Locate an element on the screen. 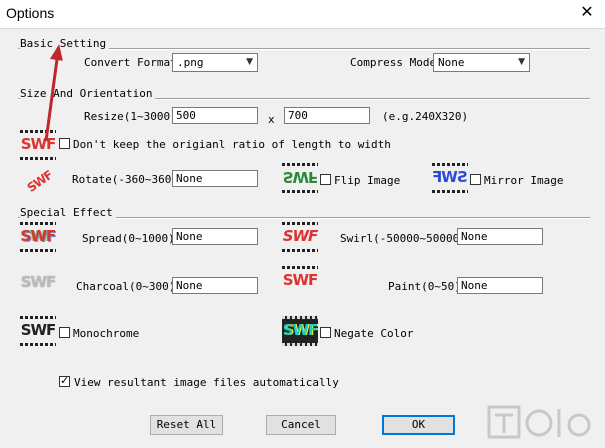 The width and height of the screenshot is (605, 448). window-title: Options is located at coordinates (30, 13).